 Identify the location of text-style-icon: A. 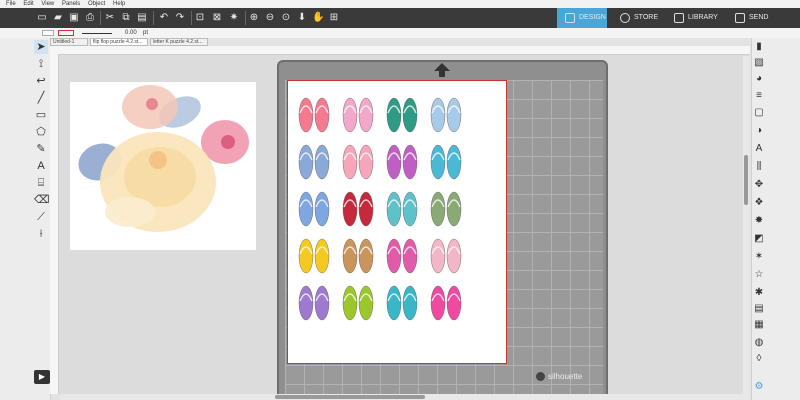
(759, 149).